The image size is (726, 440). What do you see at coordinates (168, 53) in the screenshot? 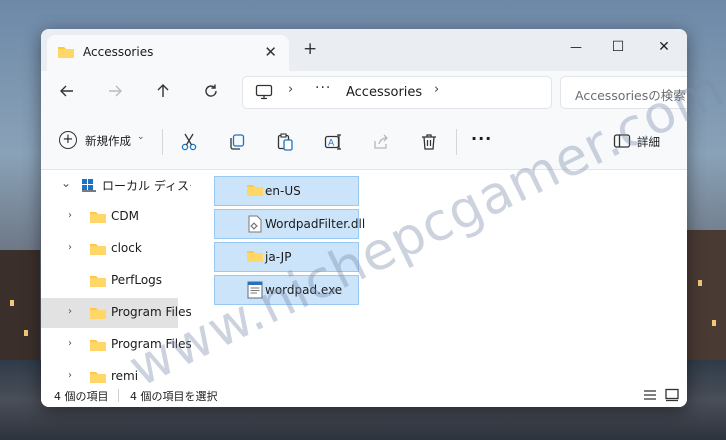
I see `tab-accessories: Accessories ✕` at bounding box center [168, 53].